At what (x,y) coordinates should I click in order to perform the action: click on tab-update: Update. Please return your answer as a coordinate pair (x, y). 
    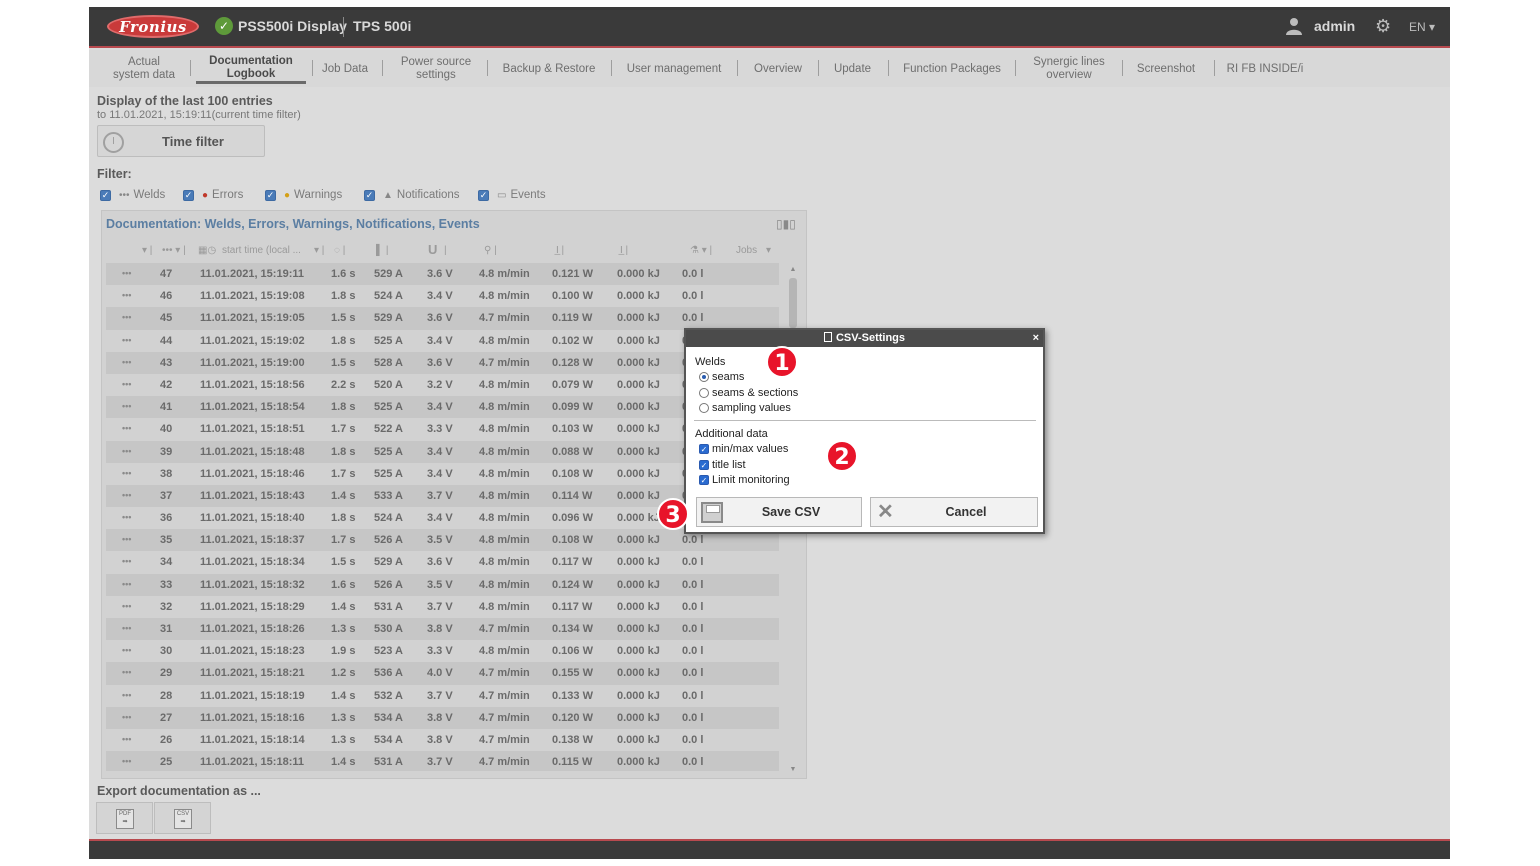
    Looking at the image, I should click on (852, 69).